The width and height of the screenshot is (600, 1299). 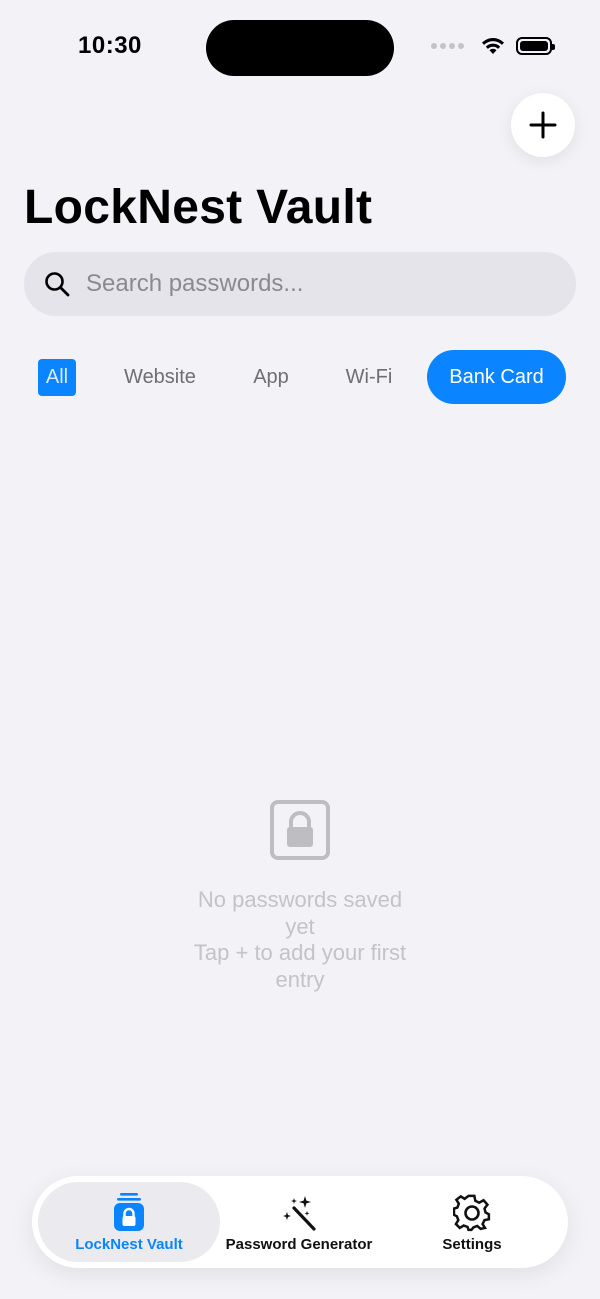 I want to click on add-entry-button, so click(x=543, y=125).